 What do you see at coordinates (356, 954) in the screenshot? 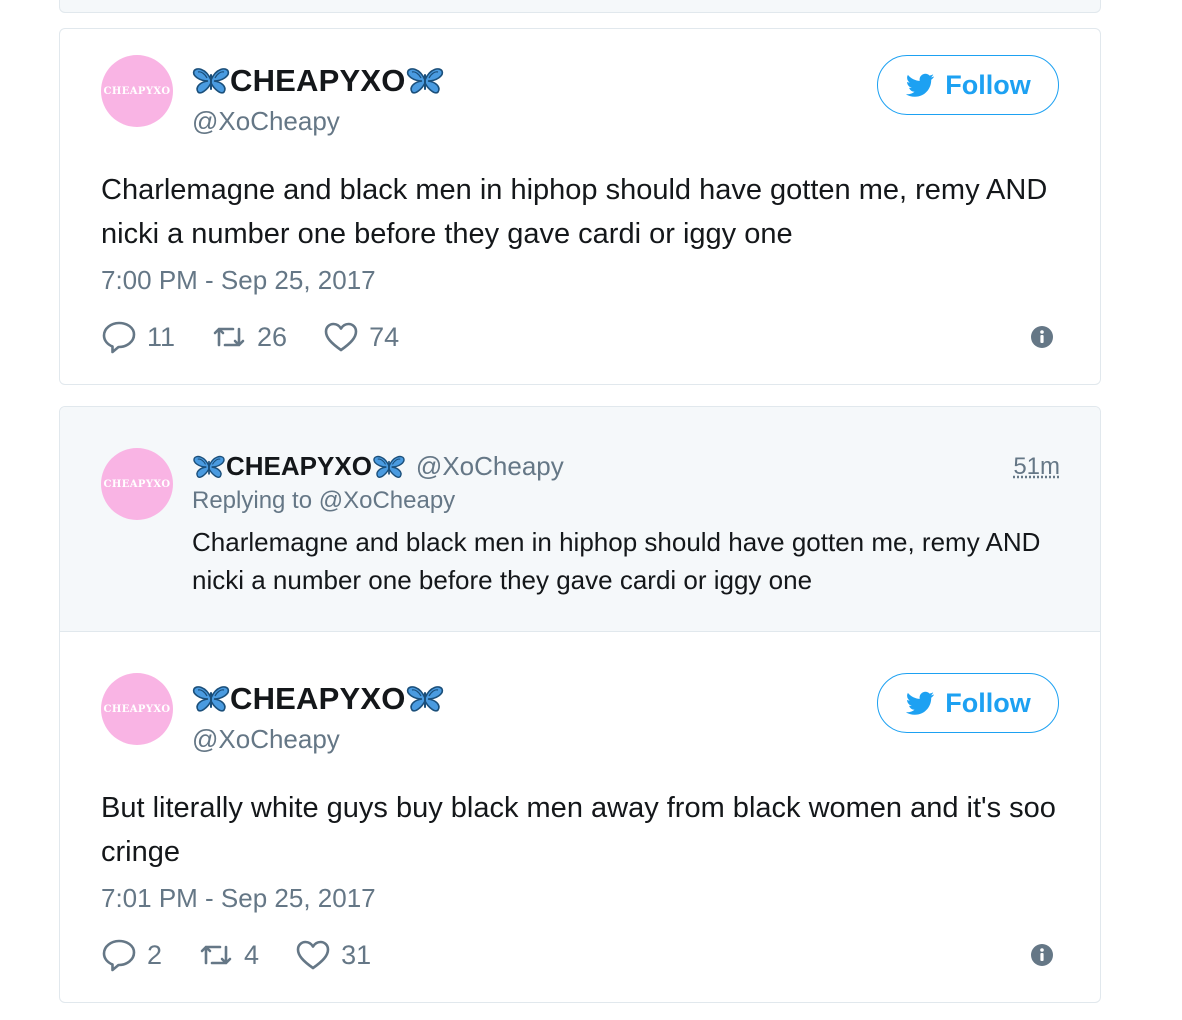
I see `like-count: 31` at bounding box center [356, 954].